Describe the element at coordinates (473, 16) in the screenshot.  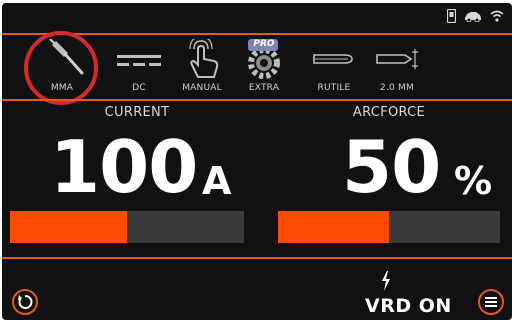
I see `car-icon` at that location.